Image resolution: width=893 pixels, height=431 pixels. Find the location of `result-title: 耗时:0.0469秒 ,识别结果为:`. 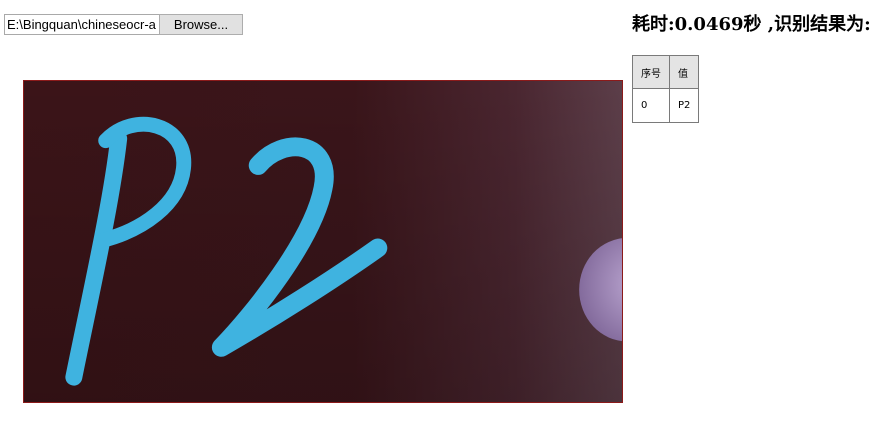

result-title: 耗时:0.0469秒 ,识别结果为: is located at coordinates (751, 24).